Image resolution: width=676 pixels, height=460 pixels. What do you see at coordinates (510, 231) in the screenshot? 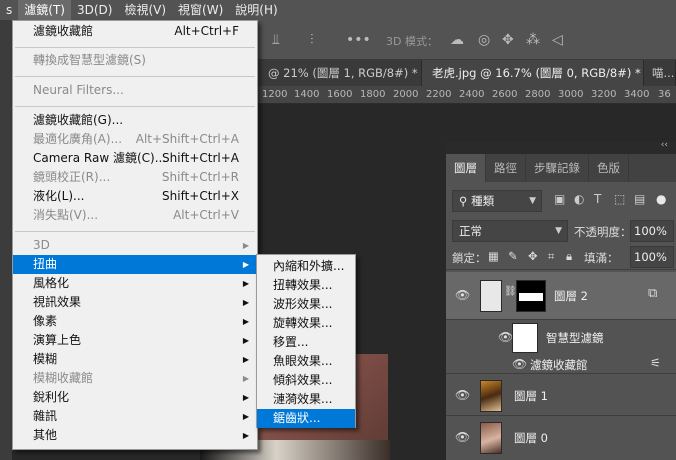
I see `blend-mode-select: 正常 ▼` at bounding box center [510, 231].